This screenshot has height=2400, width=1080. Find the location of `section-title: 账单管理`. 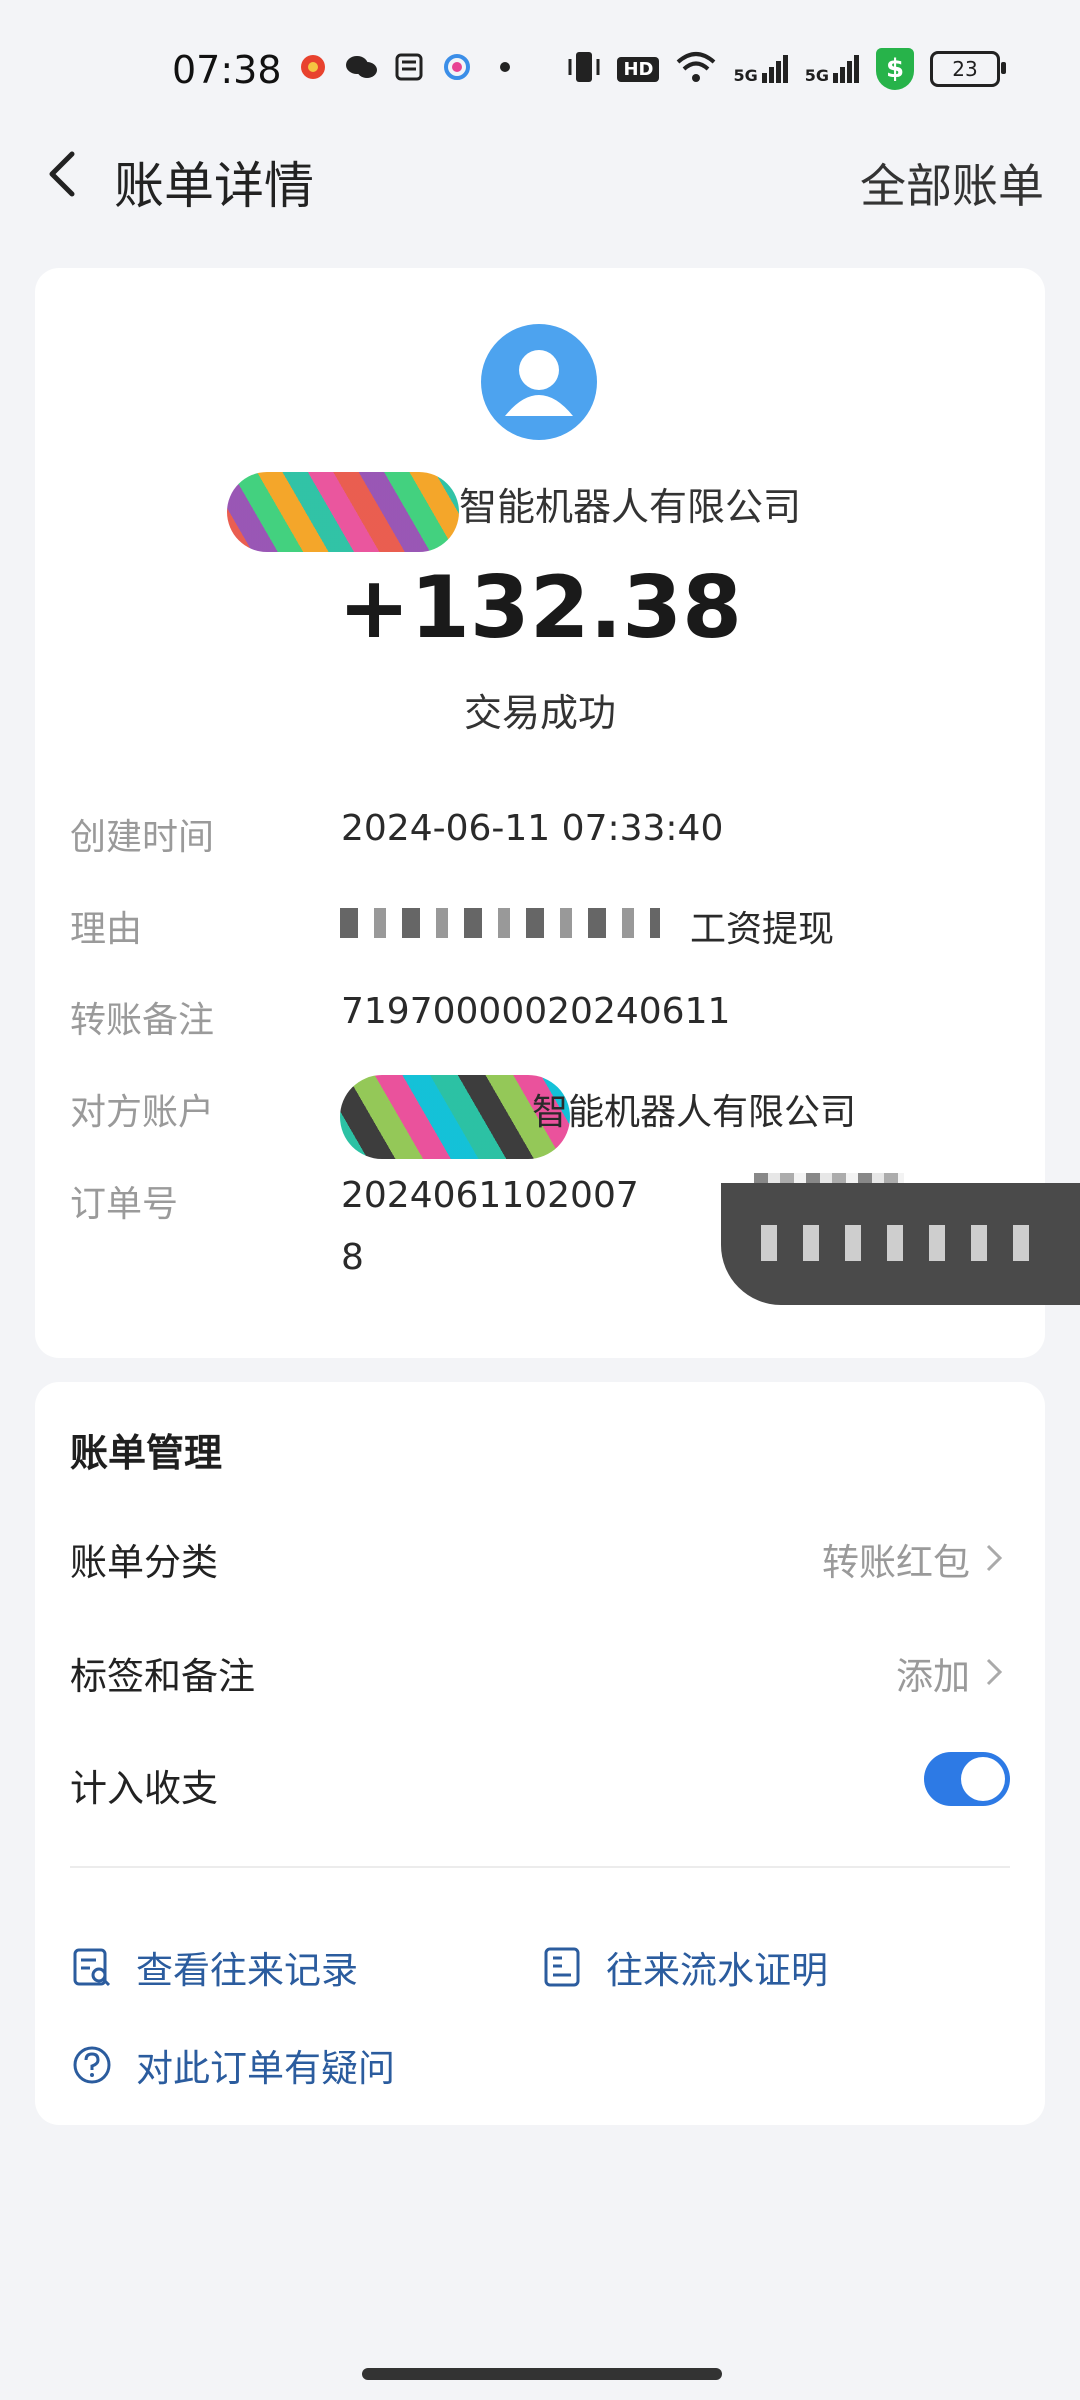

section-title: 账单管理 is located at coordinates (146, 1453).